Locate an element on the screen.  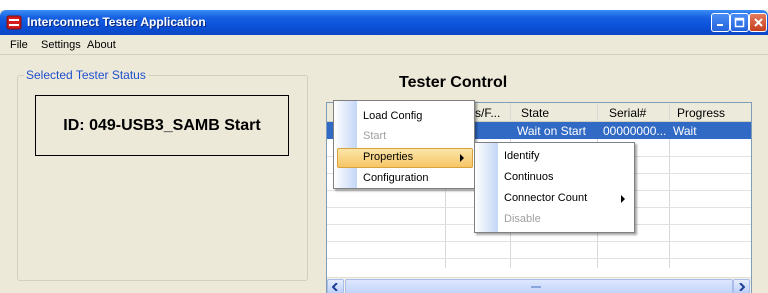
tester-control-title: Tester Control is located at coordinates (453, 82).